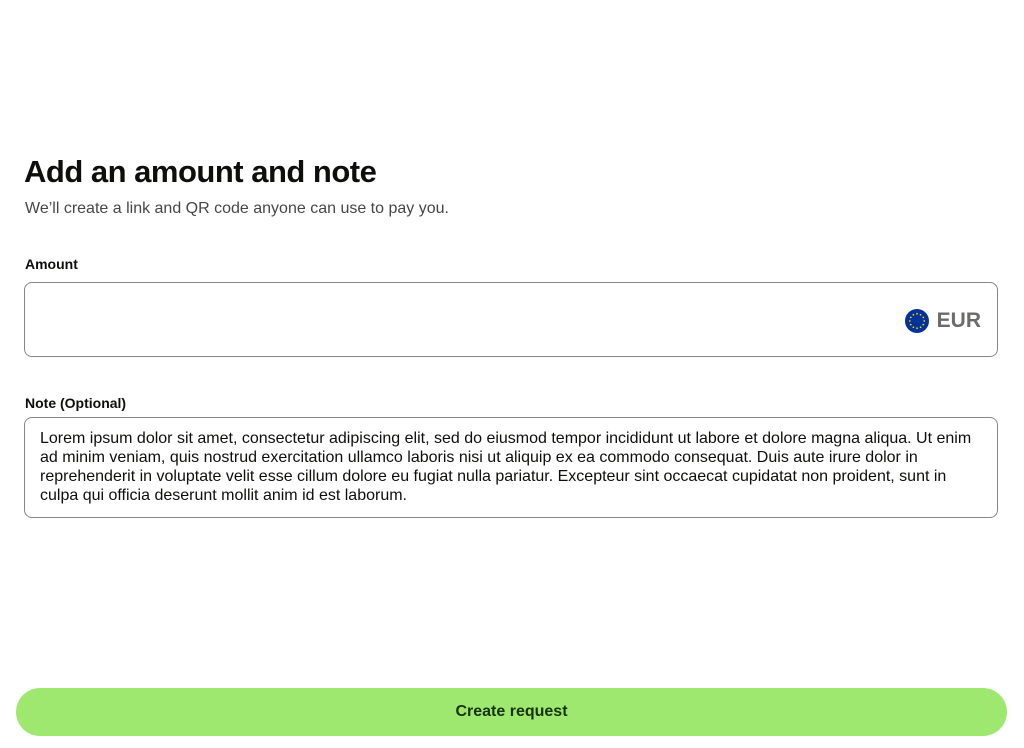 This screenshot has width=1024, height=748. I want to click on eu-flag-icon, so click(916, 321).